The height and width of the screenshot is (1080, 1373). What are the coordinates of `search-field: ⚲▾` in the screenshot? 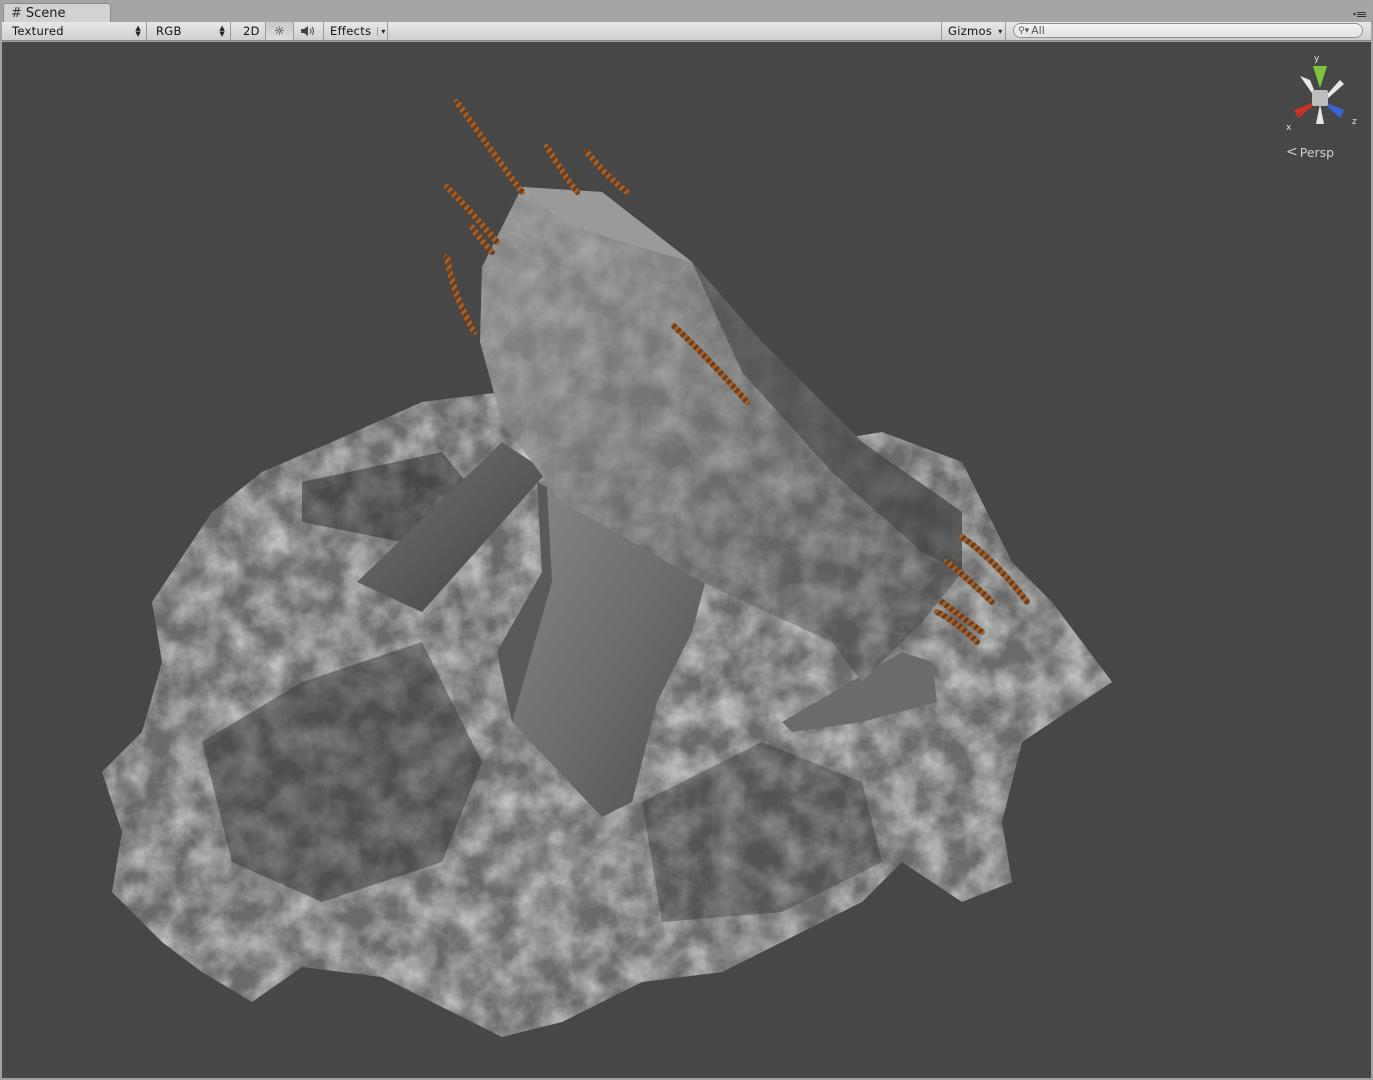 It's located at (1188, 30).